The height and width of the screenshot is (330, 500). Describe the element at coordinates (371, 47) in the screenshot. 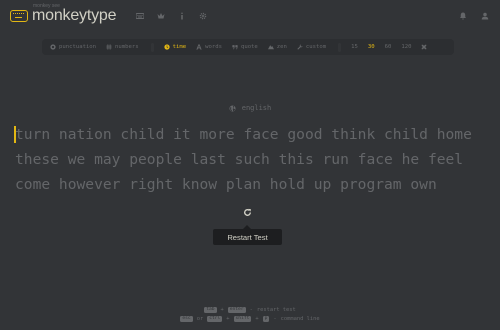

I see `duration-30: 30` at that location.